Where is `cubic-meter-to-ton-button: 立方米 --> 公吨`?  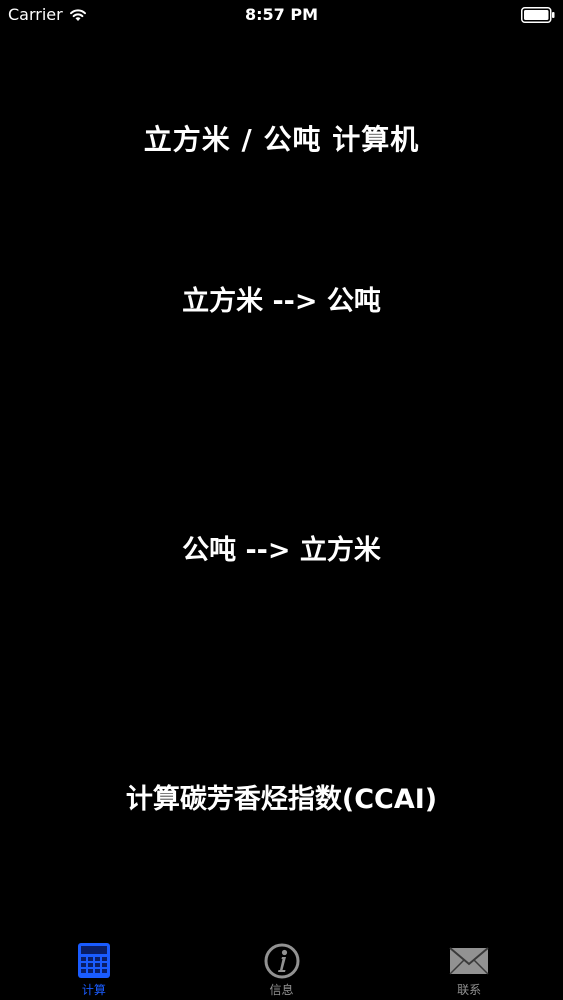 cubic-meter-to-ton-button: 立方米 --> 公吨 is located at coordinates (281, 298).